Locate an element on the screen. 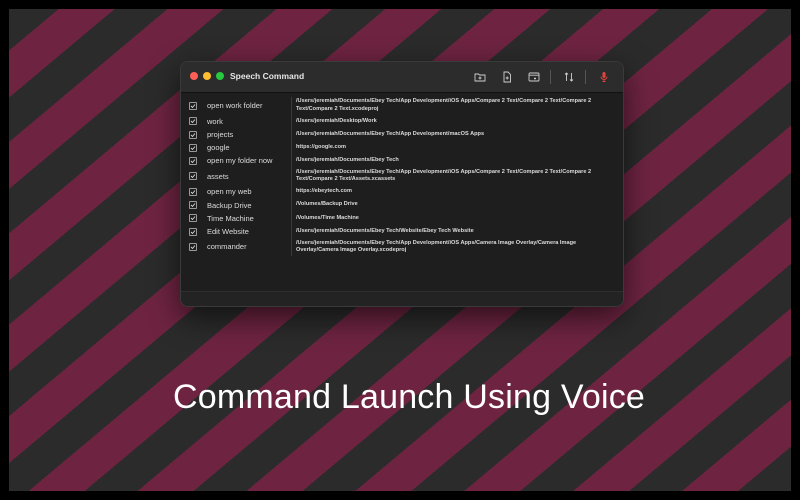 The height and width of the screenshot is (500, 800). command-phrase: commander is located at coordinates (249, 246).